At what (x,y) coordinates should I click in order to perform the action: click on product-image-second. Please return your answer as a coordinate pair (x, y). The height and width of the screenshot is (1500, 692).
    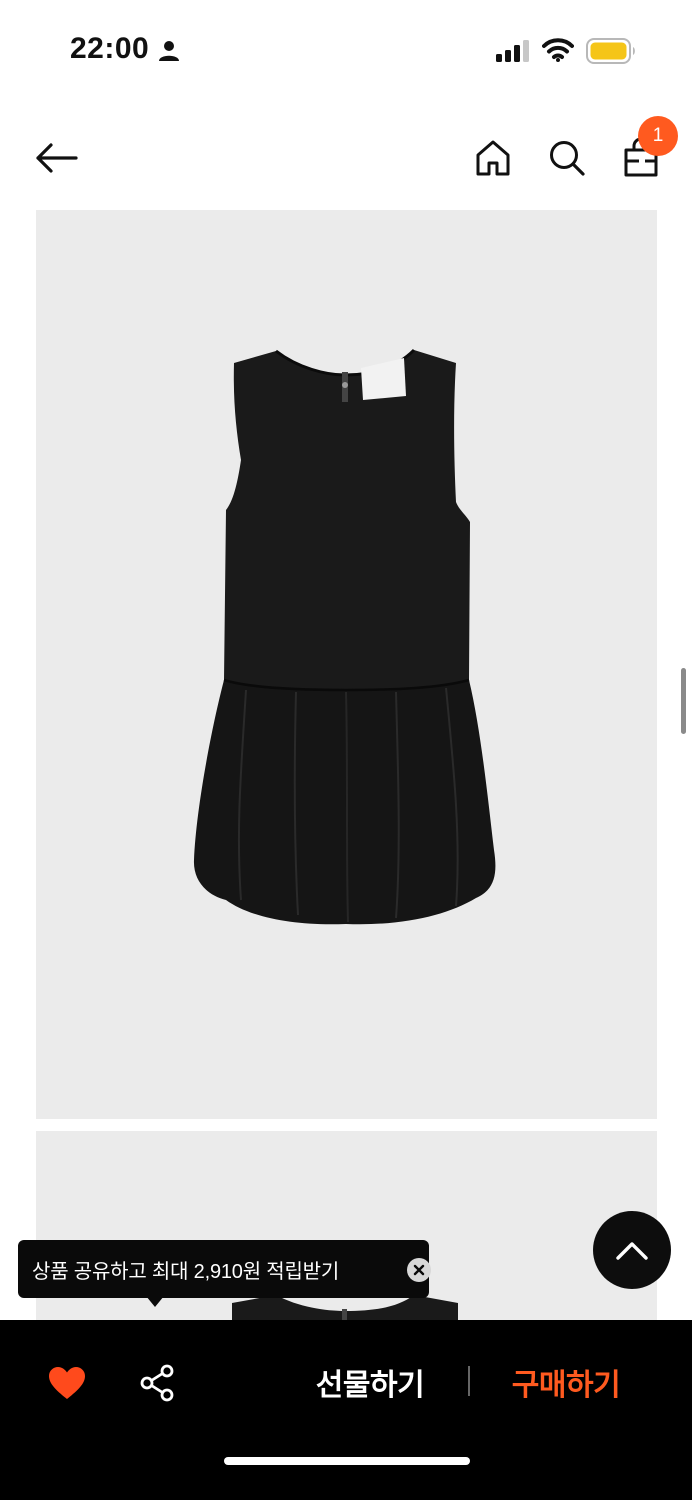
    Looking at the image, I should click on (346, 1231).